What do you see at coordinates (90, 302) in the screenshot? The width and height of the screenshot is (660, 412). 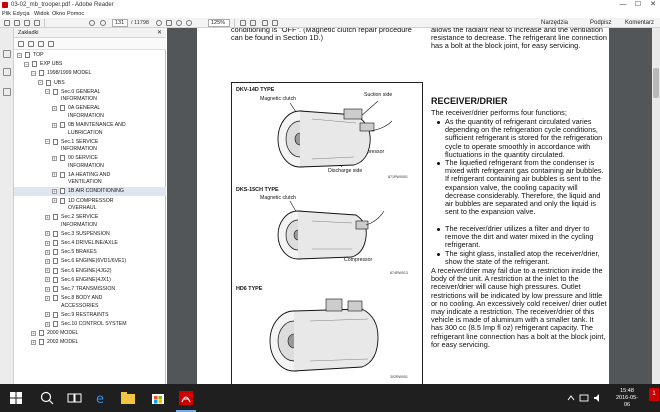 I see `bookmark-item: + Sec.8 BODY AND ACCESSORIES` at bounding box center [90, 302].